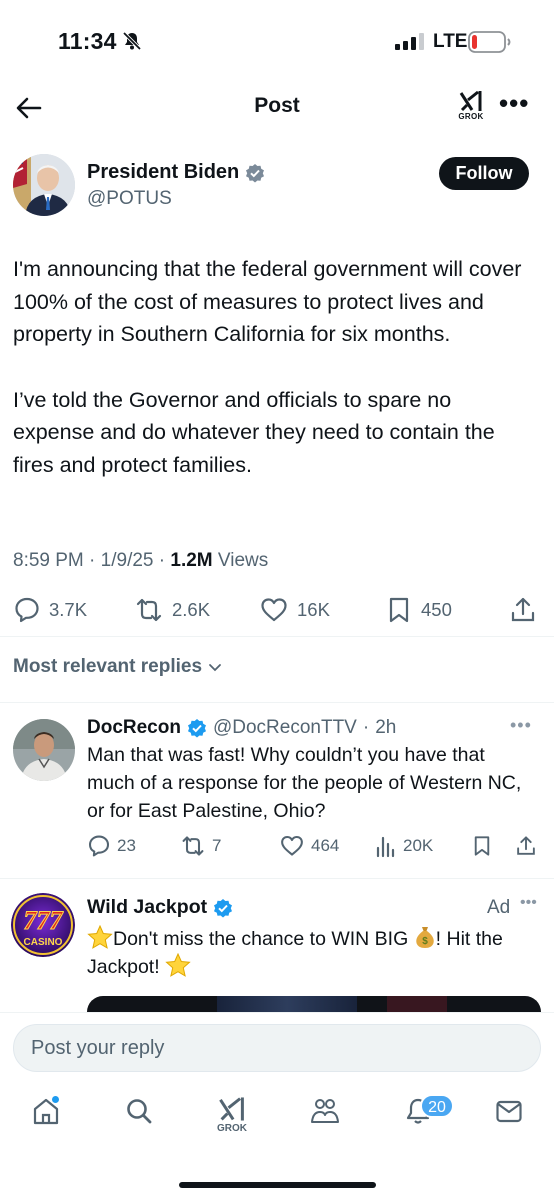  Describe the element at coordinates (325, 1111) in the screenshot. I see `communities-icon` at that location.